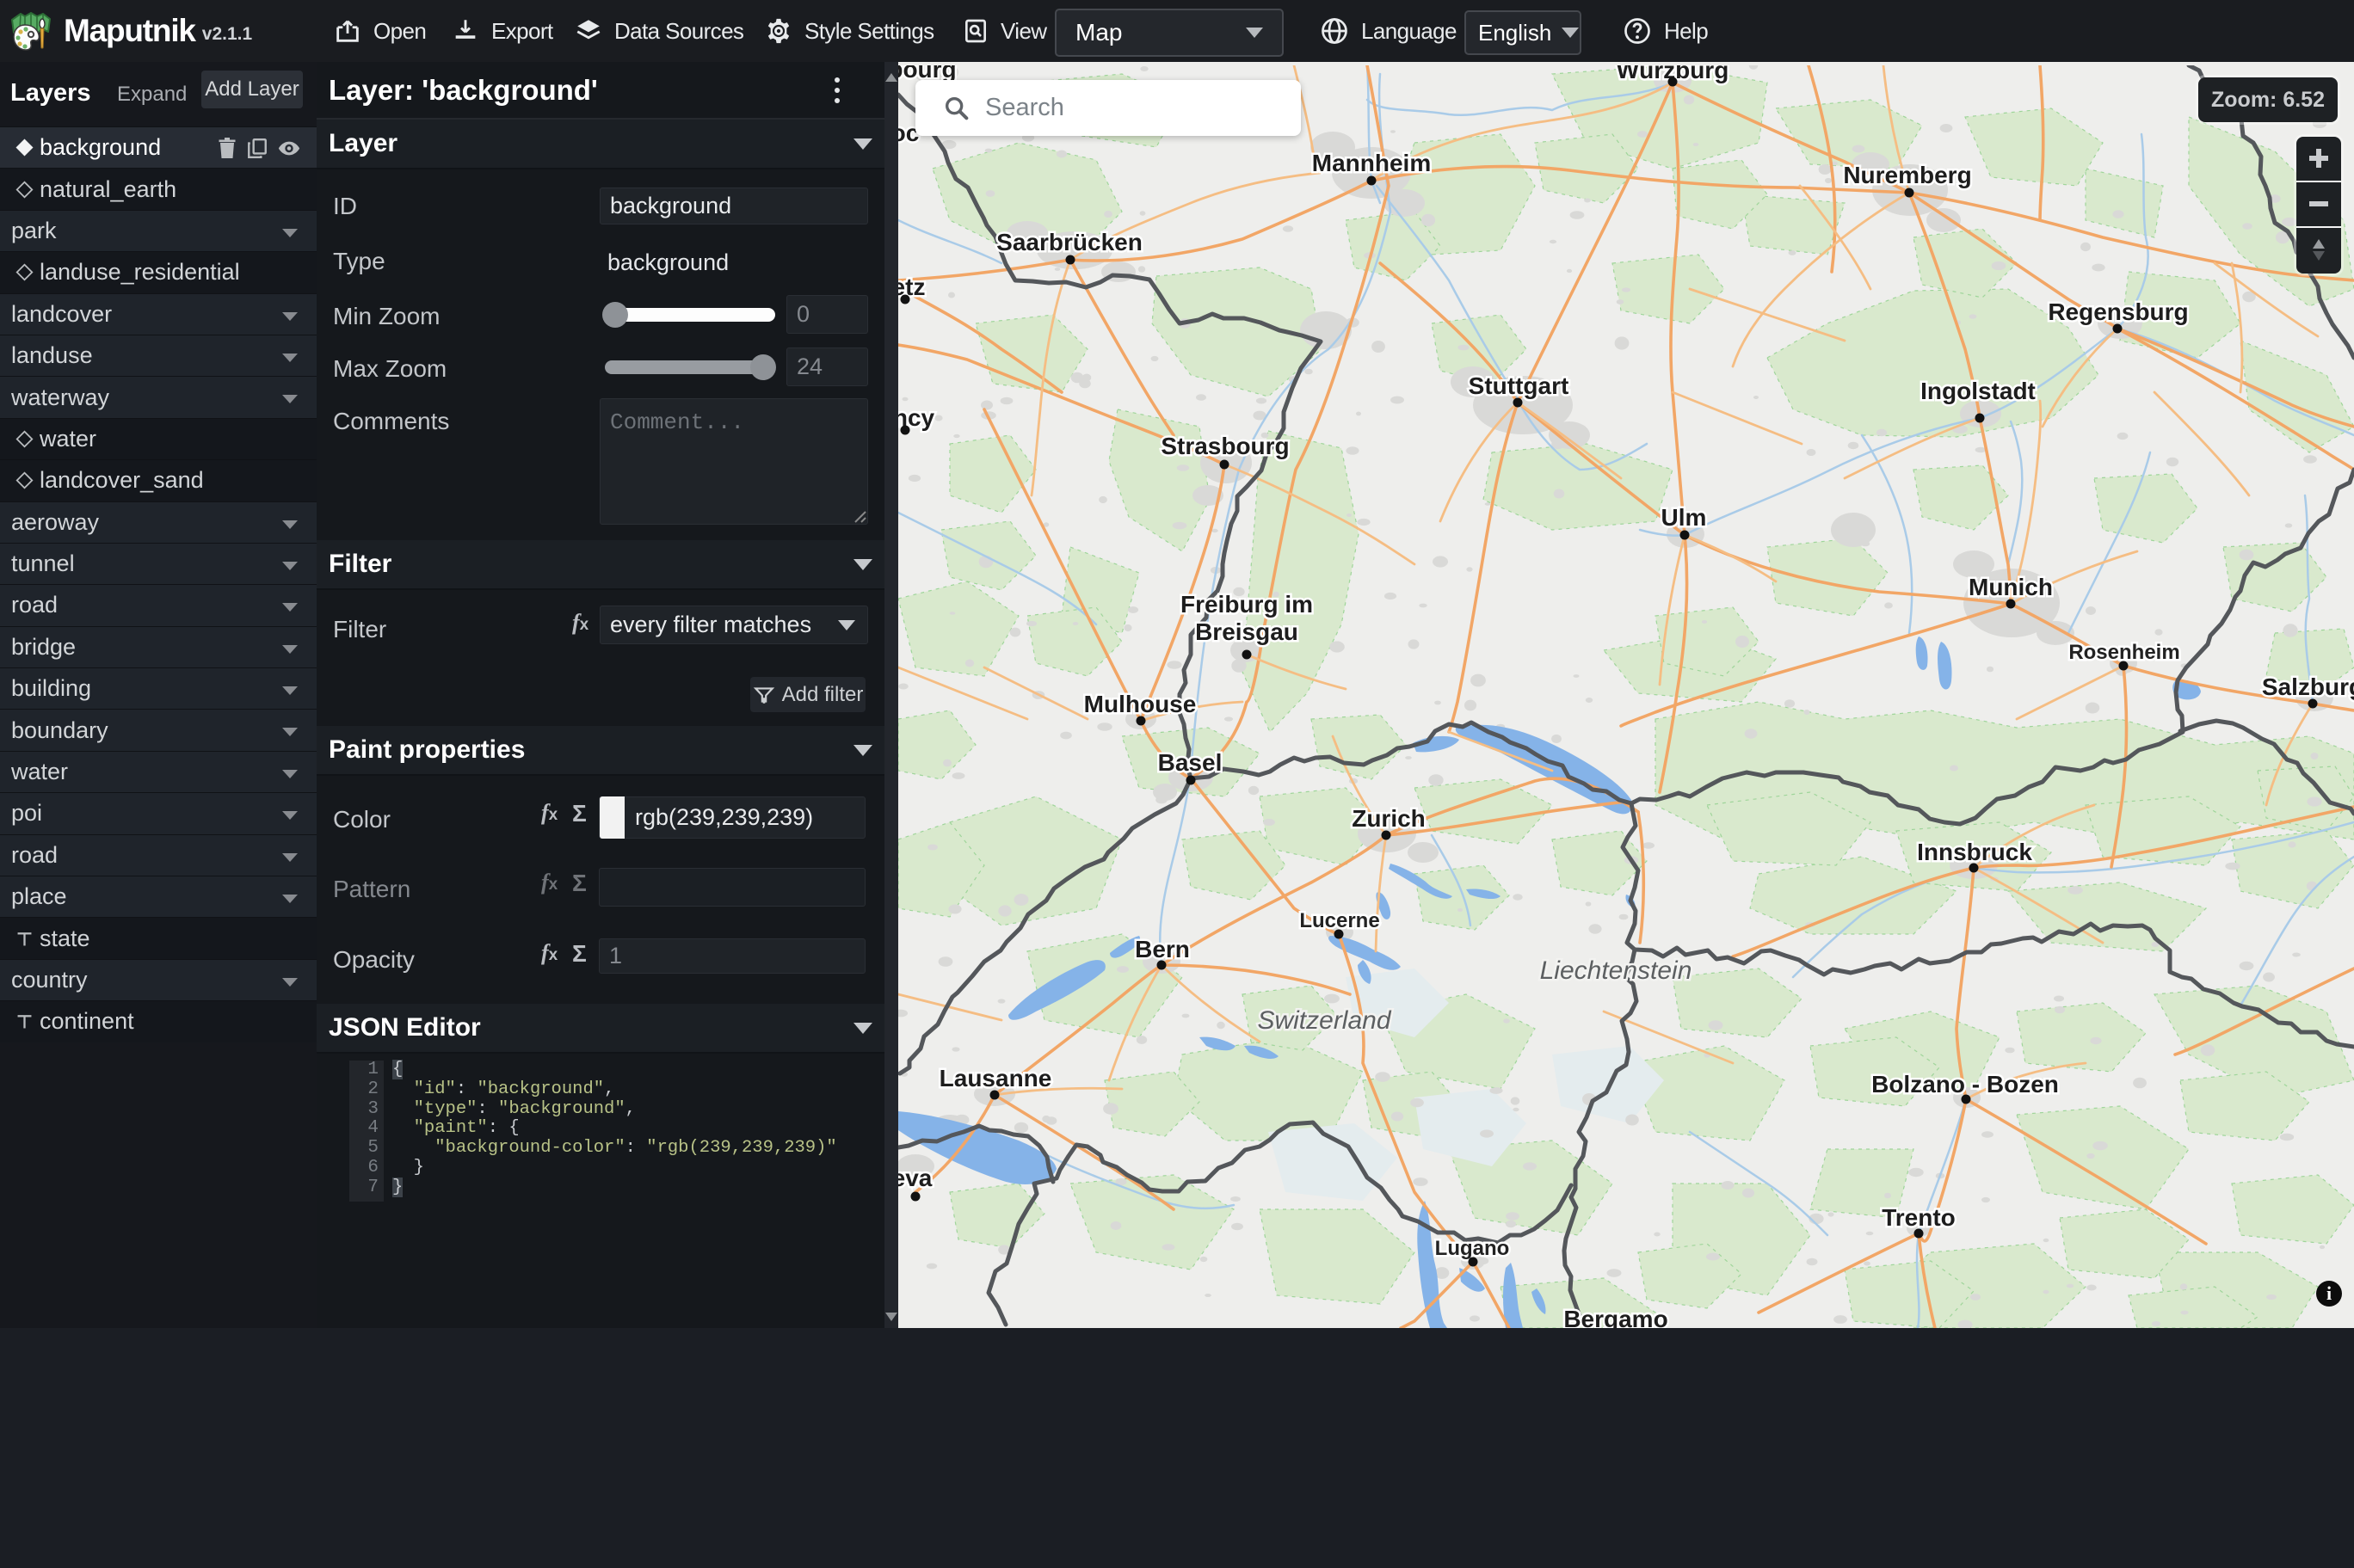 The height and width of the screenshot is (1568, 2354). Describe the element at coordinates (1225, 446) in the screenshot. I see `svg-text: Strasbourg` at that location.